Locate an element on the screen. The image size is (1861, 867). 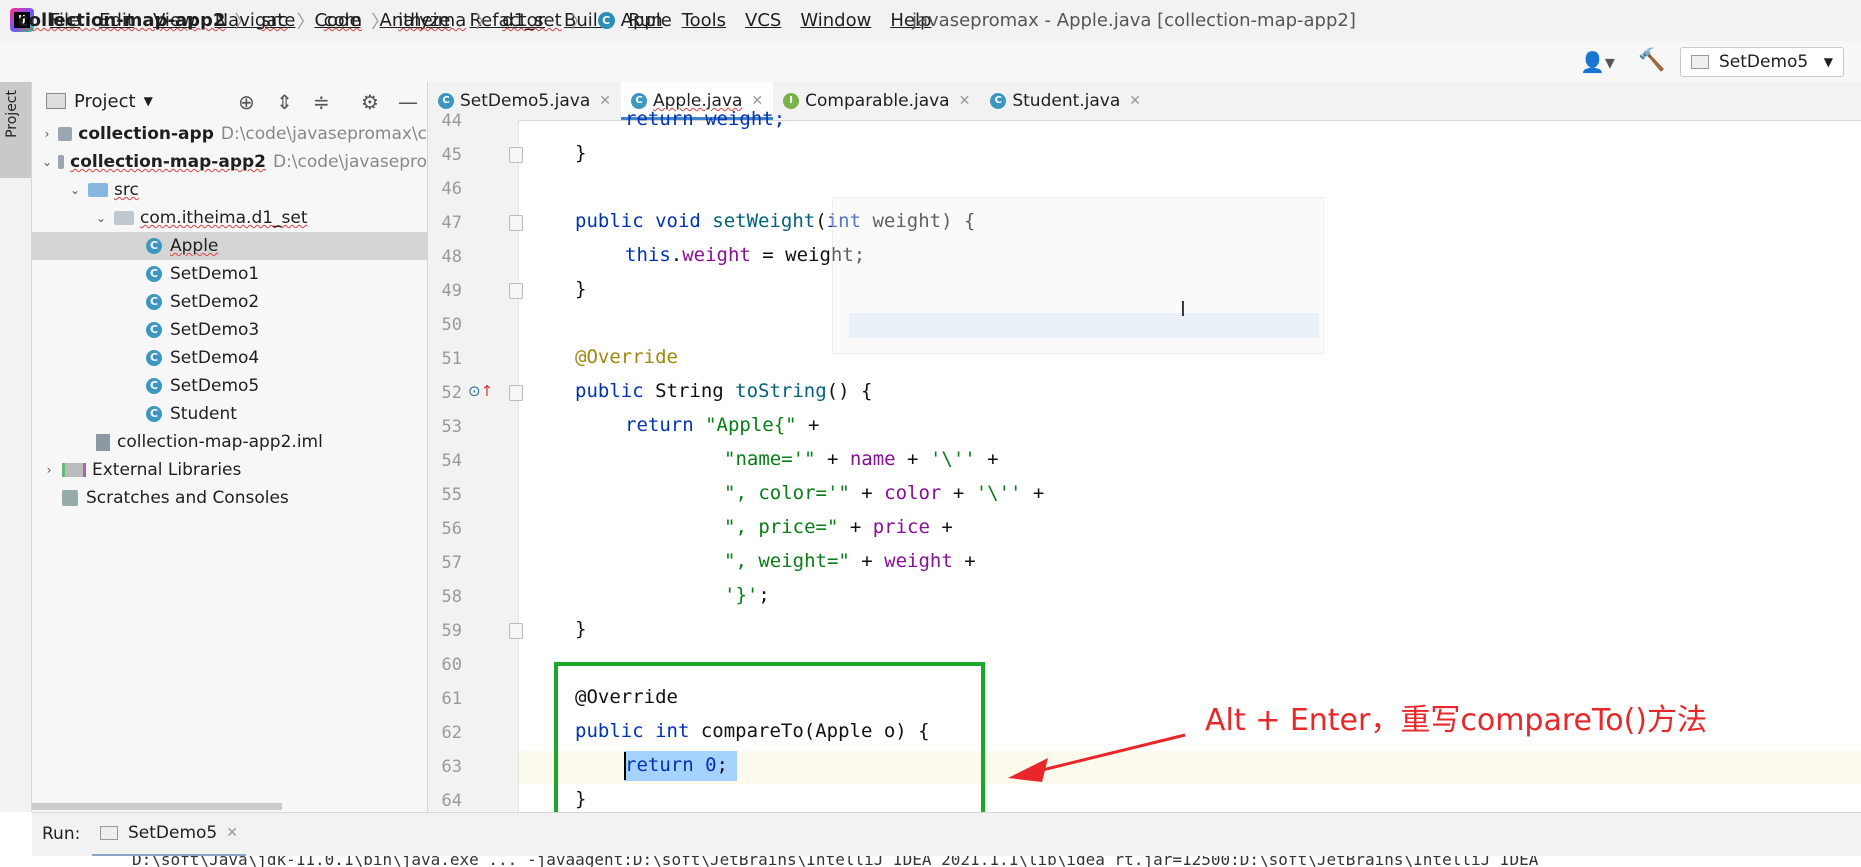
tree-item-setdemo5: C SetDemo5 is located at coordinates (229, 386).